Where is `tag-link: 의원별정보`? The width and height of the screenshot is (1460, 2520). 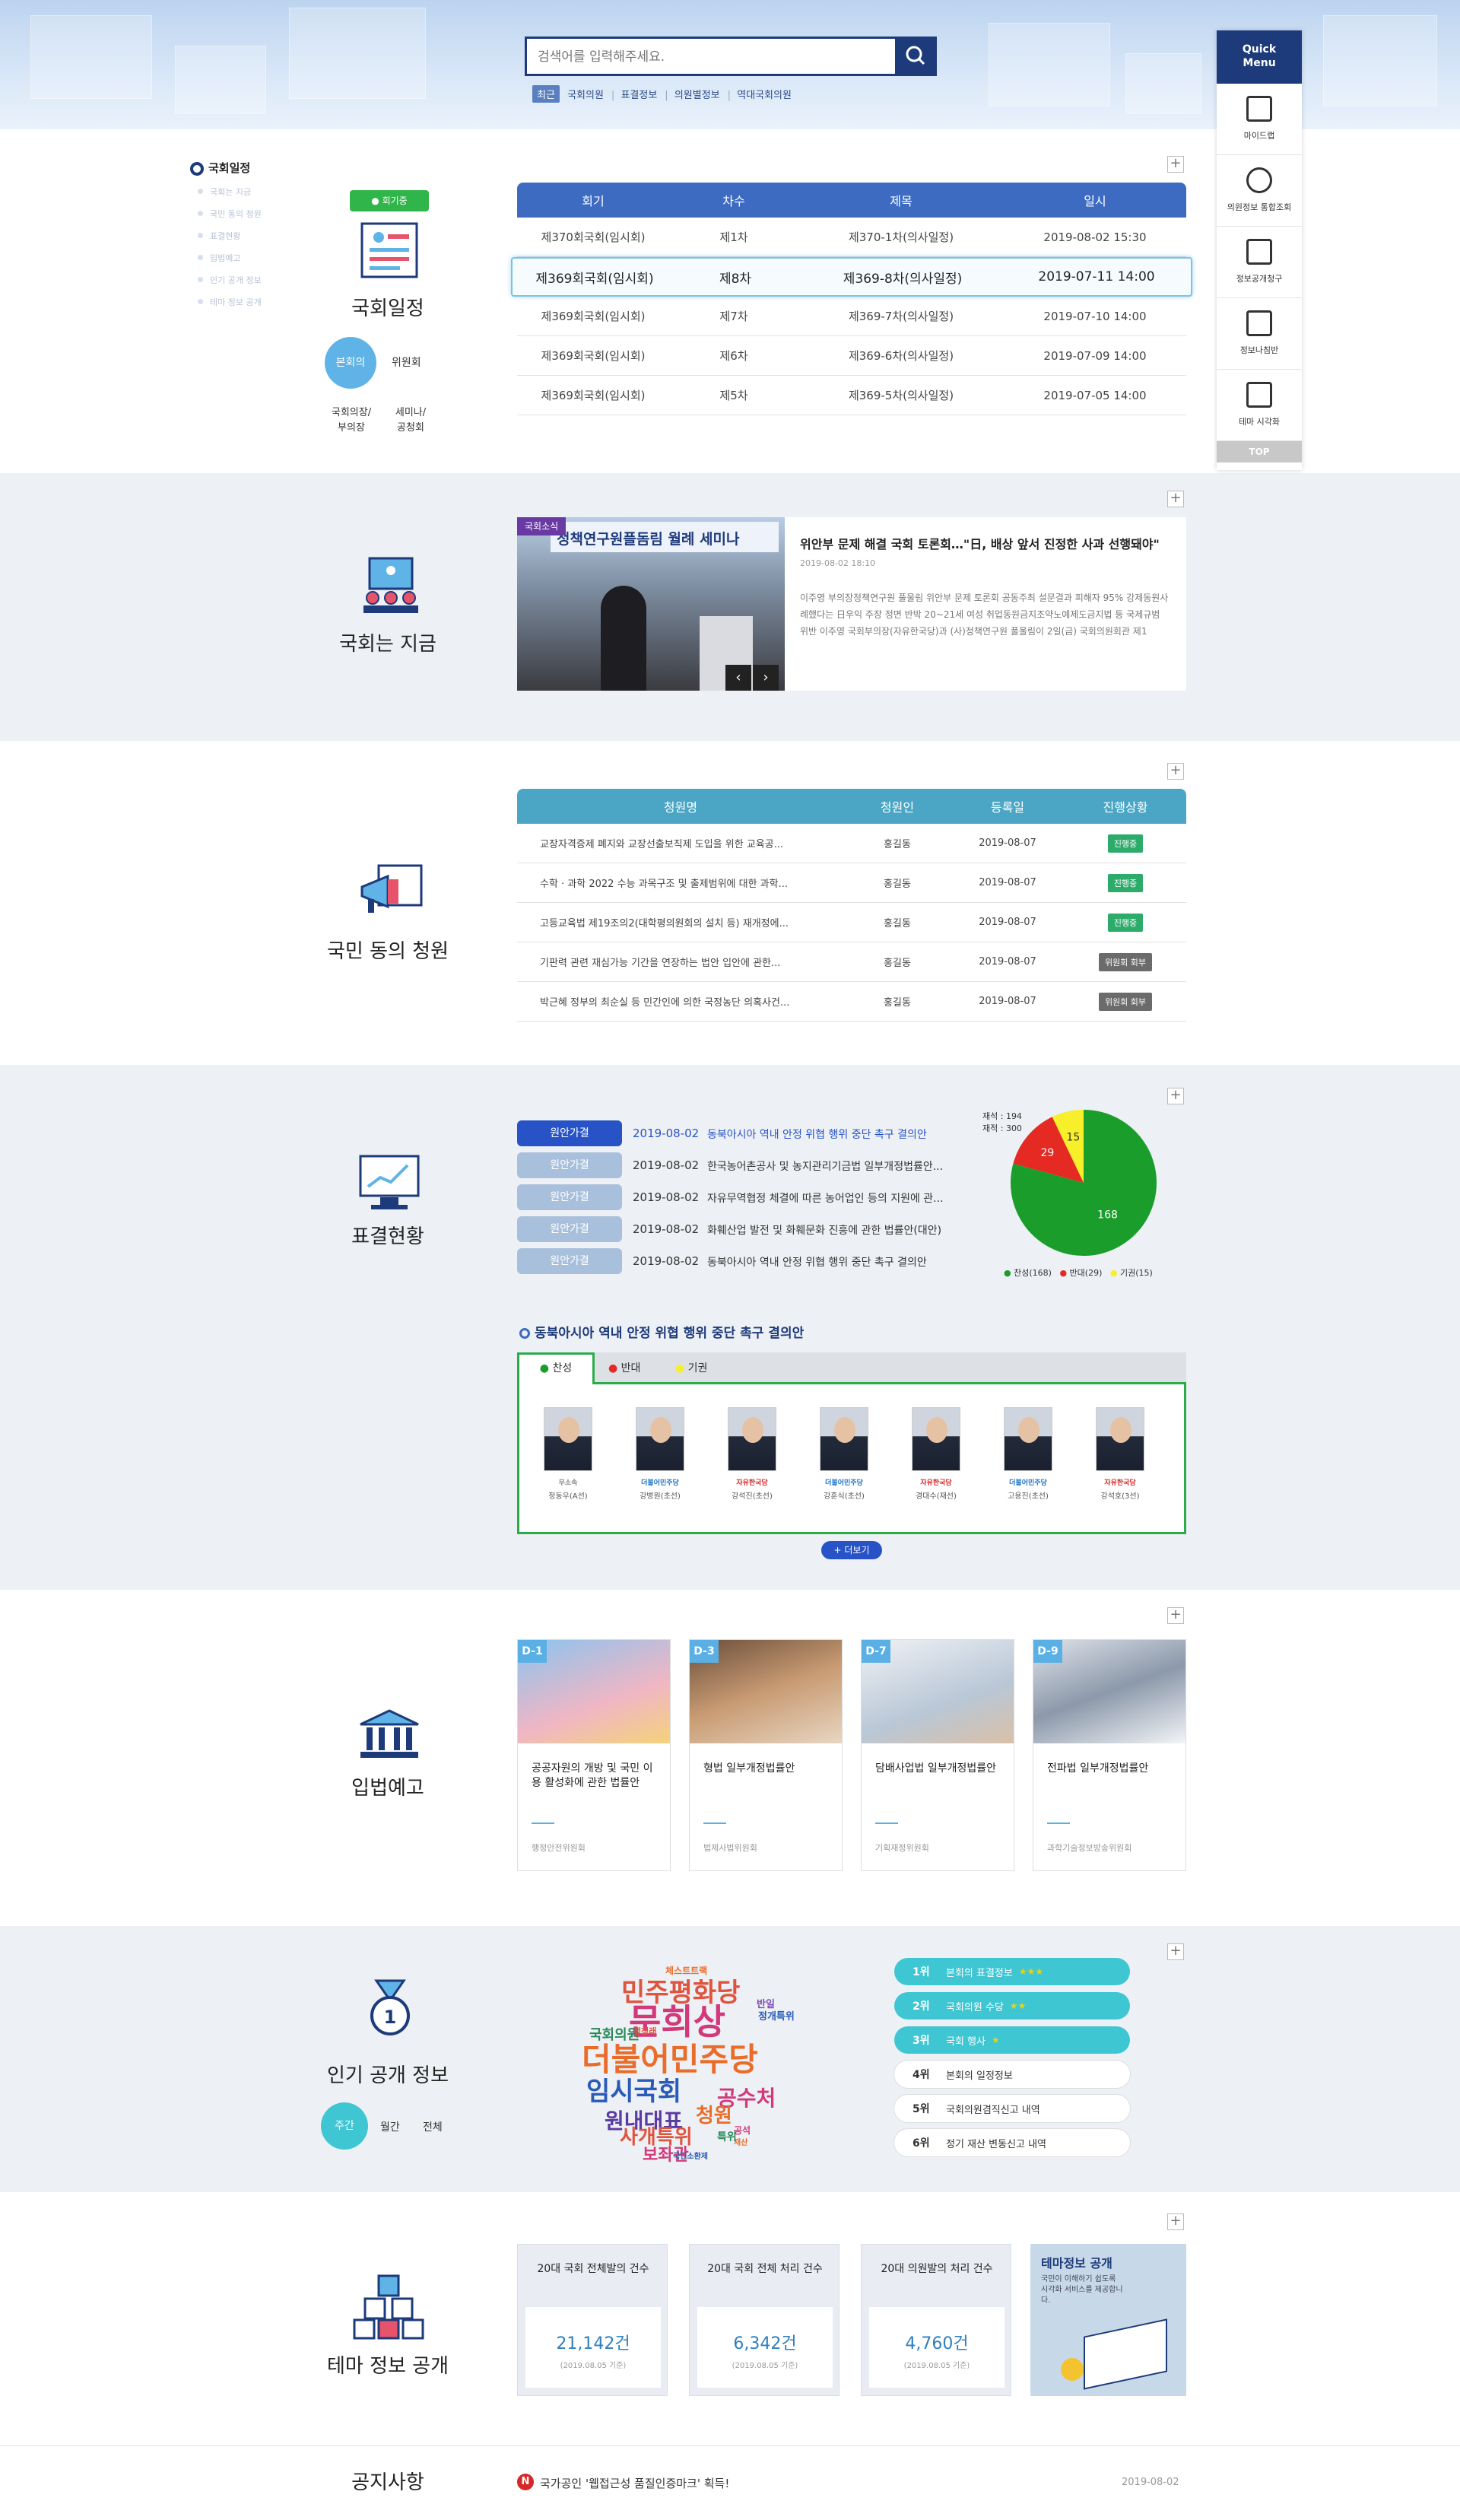
tag-link: 의원별정보 is located at coordinates (697, 94).